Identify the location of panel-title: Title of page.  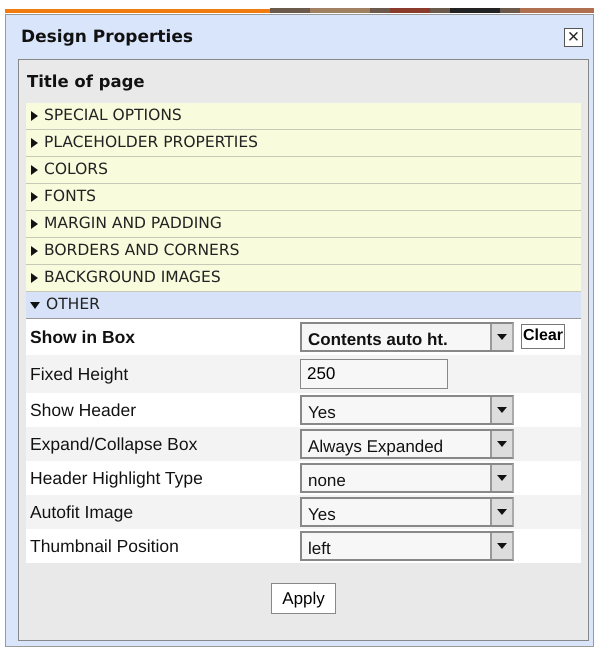
(86, 82).